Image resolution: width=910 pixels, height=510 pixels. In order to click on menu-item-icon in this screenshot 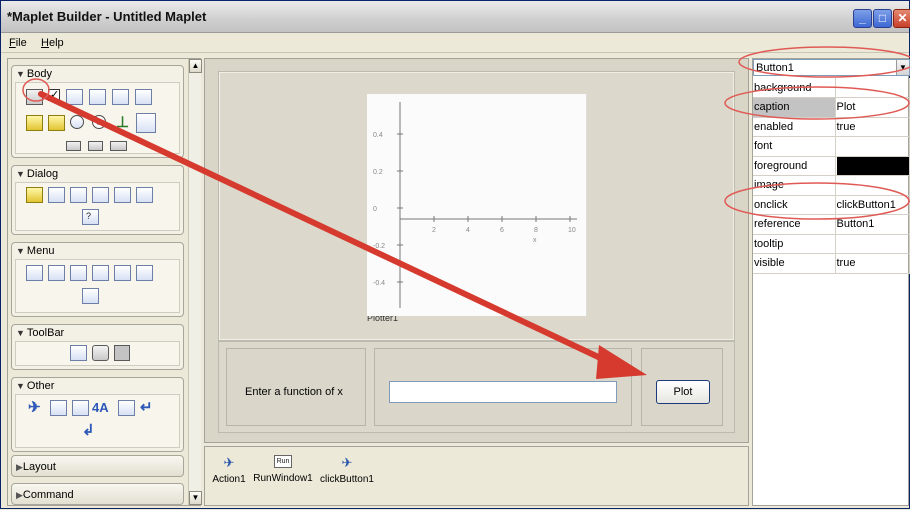, I will do `click(100, 273)`.